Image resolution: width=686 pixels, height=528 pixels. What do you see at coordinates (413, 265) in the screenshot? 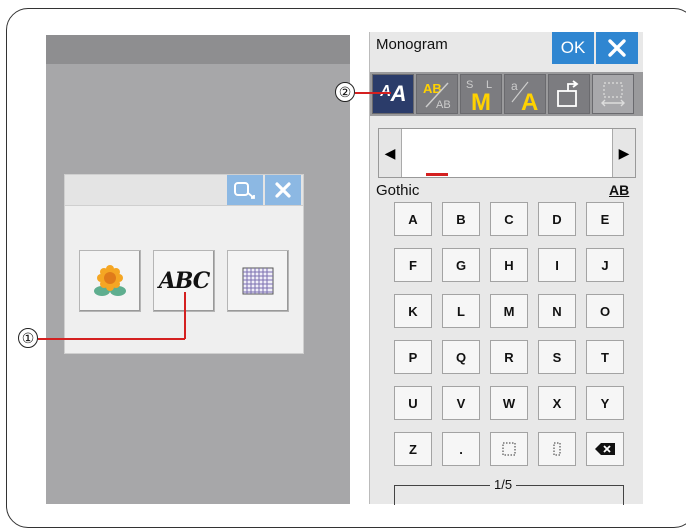
I see `key-f: F` at bounding box center [413, 265].